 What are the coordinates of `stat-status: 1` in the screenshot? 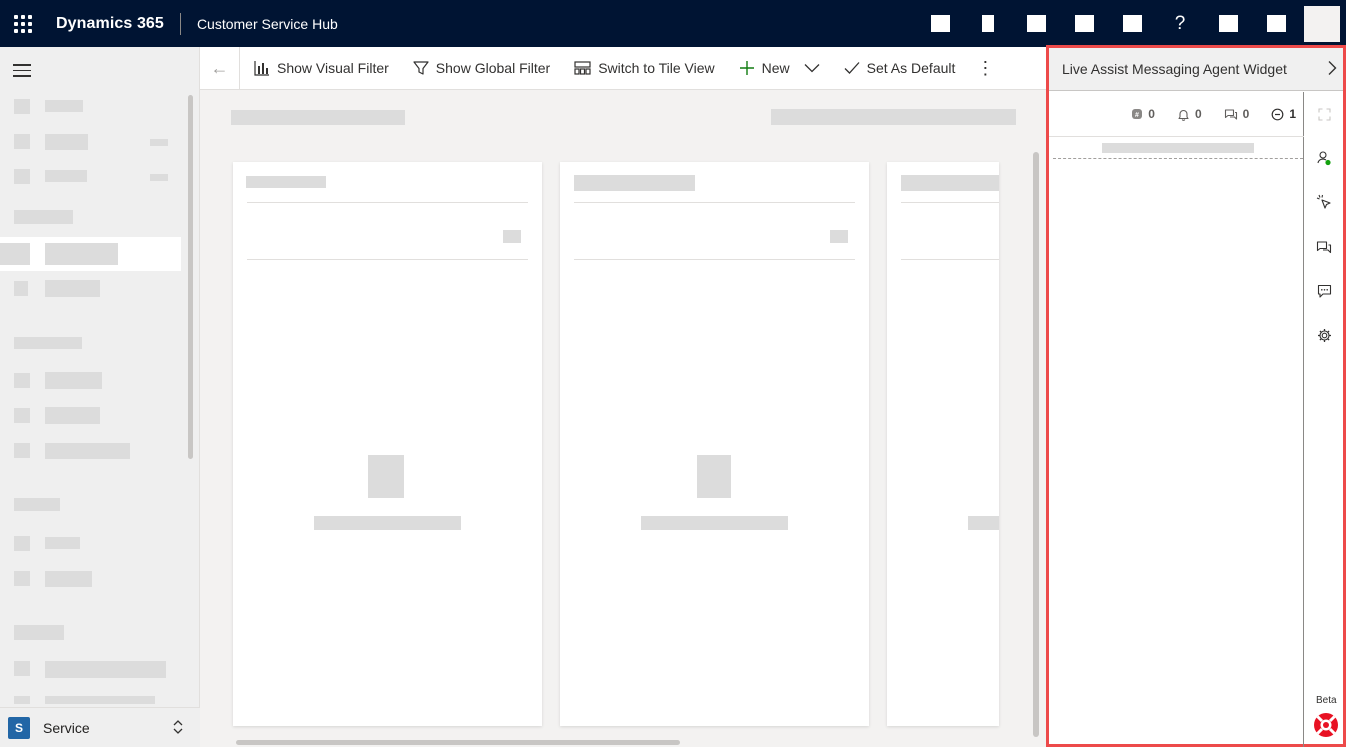 It's located at (1283, 114).